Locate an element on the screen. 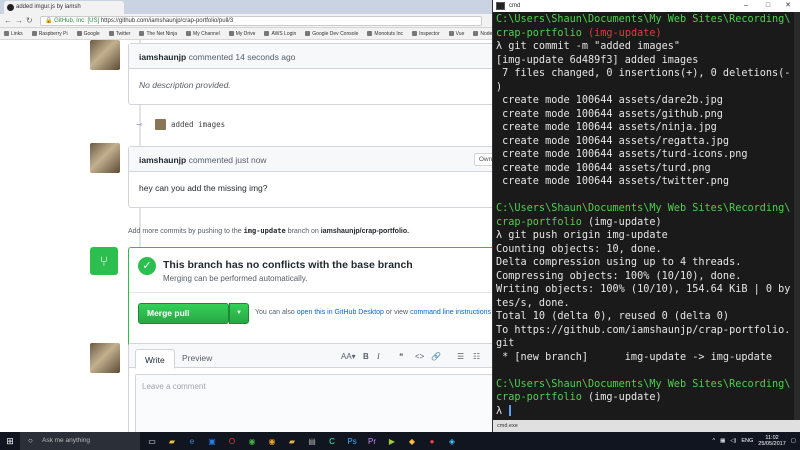 This screenshot has width=800, height=450. terminal-text: λ git push origin img-update is located at coordinates (582, 235).